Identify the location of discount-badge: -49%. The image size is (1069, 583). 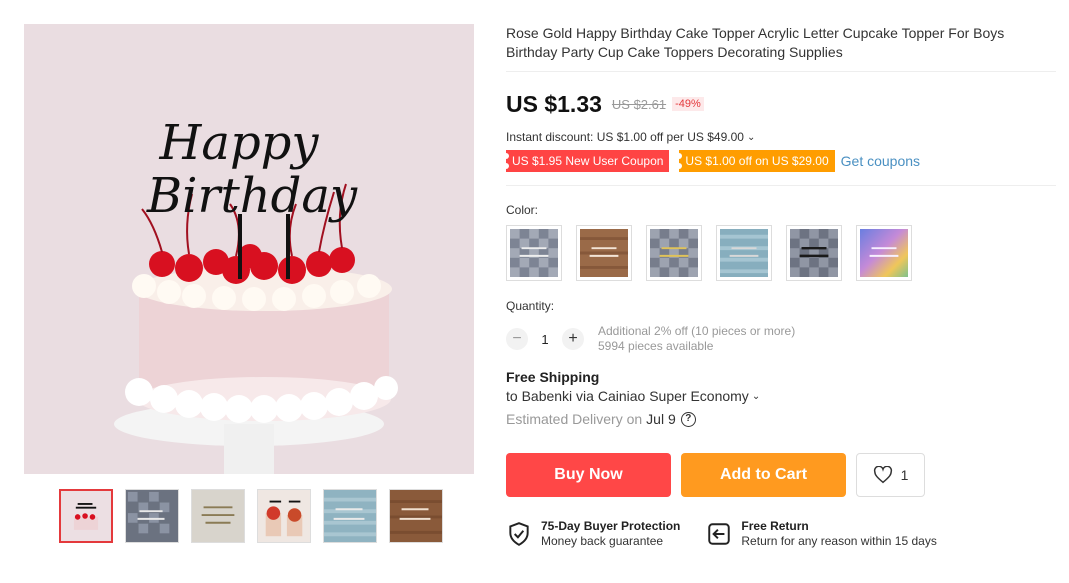
(688, 104).